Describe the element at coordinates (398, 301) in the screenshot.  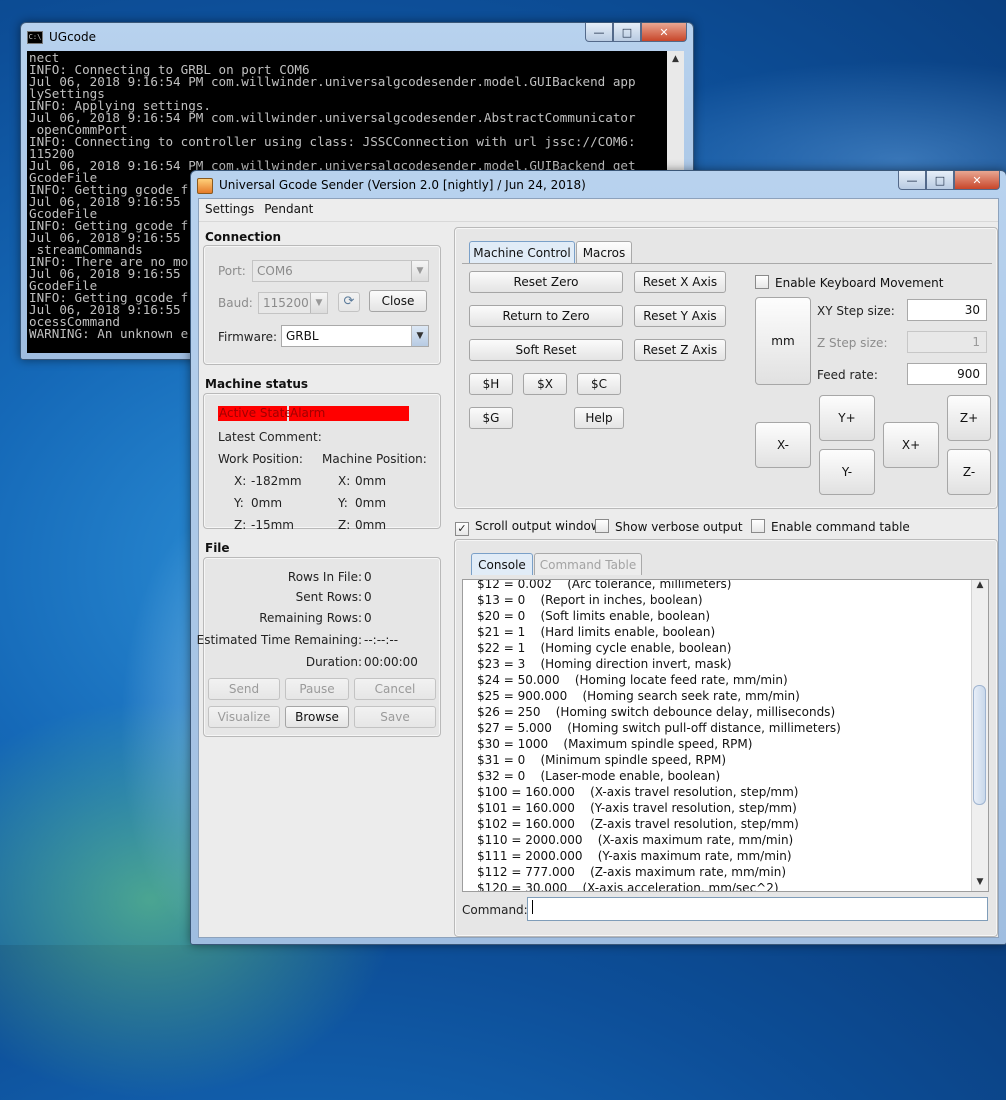
I see `close-connection-button: Close` at that location.